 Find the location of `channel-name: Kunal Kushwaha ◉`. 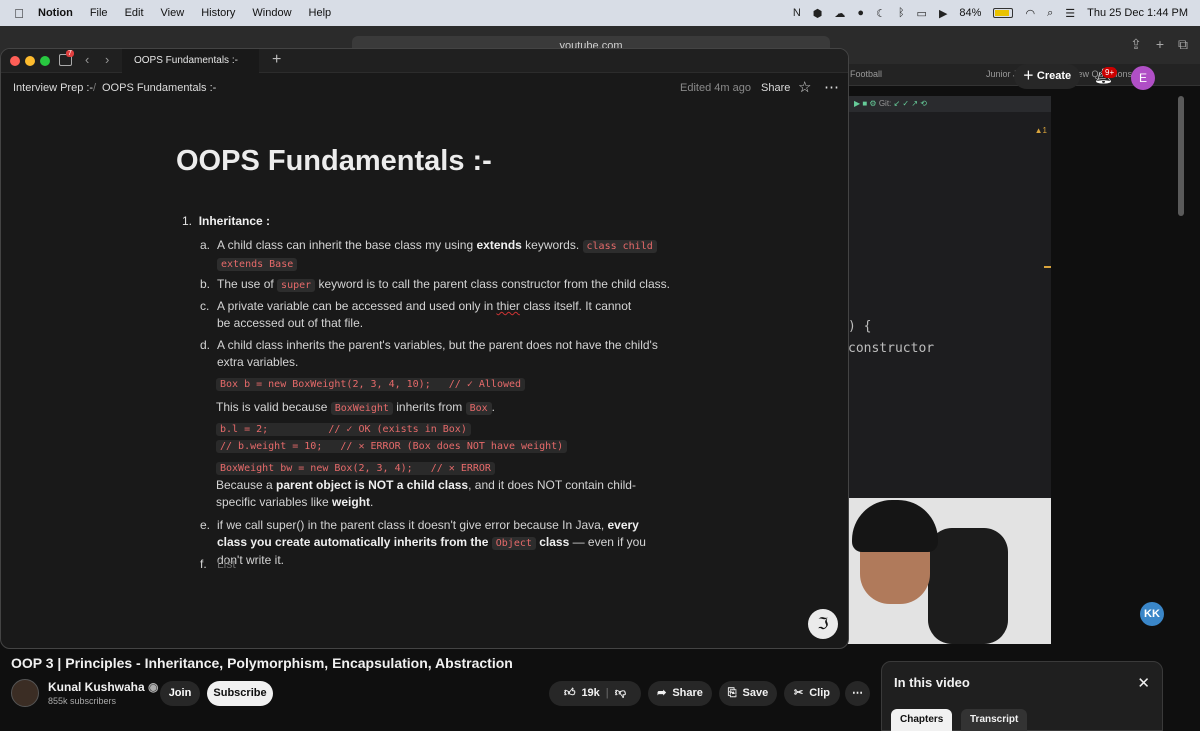

channel-name: Kunal Kushwaha ◉ is located at coordinates (103, 687).